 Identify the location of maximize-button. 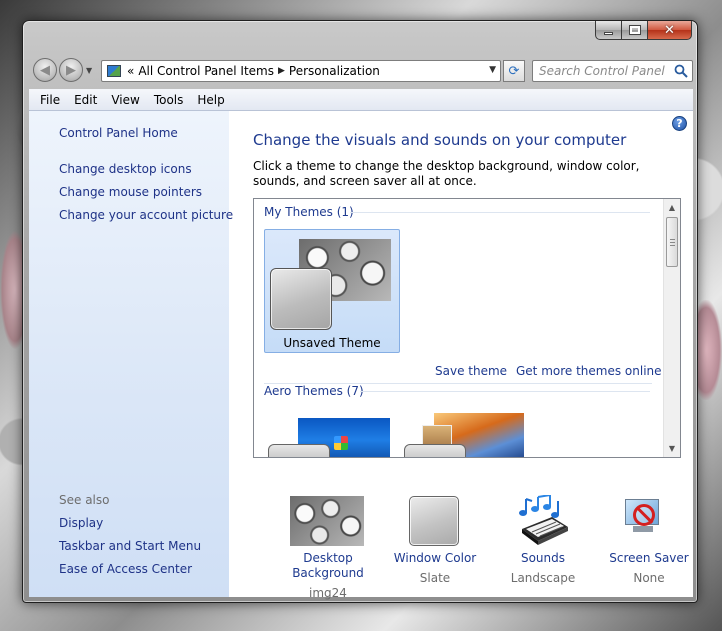
(635, 30).